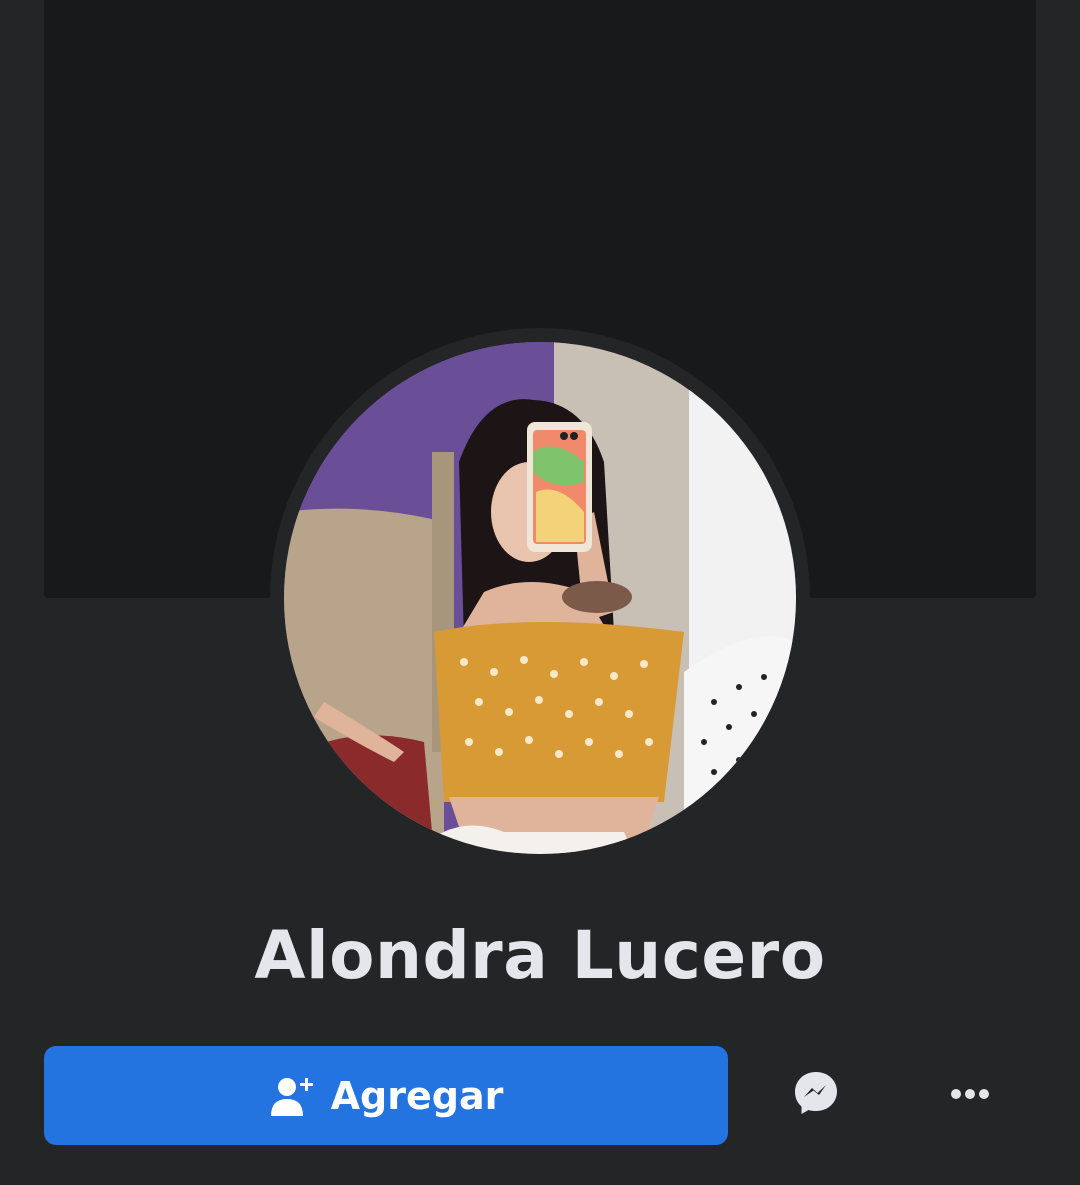 This screenshot has height=1185, width=1080. I want to click on add-friend-label: Agregar, so click(417, 1095).